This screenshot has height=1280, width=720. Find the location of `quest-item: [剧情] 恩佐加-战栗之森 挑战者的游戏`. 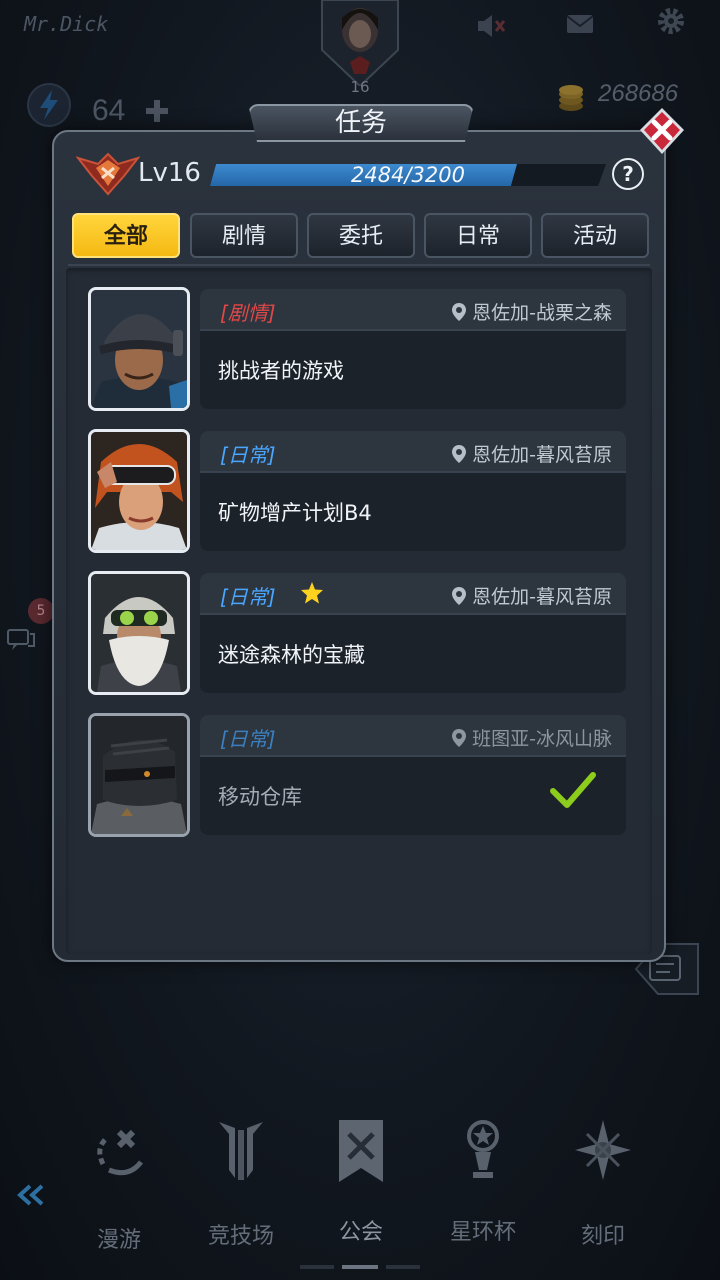

quest-item: [剧情] 恩佐加-战栗之森 挑战者的游戏 is located at coordinates (358, 349).